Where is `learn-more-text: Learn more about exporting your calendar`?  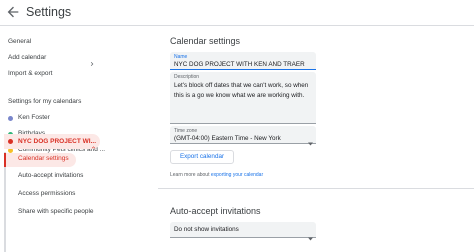 learn-more-text: Learn more about exporting your calendar is located at coordinates (216, 175).